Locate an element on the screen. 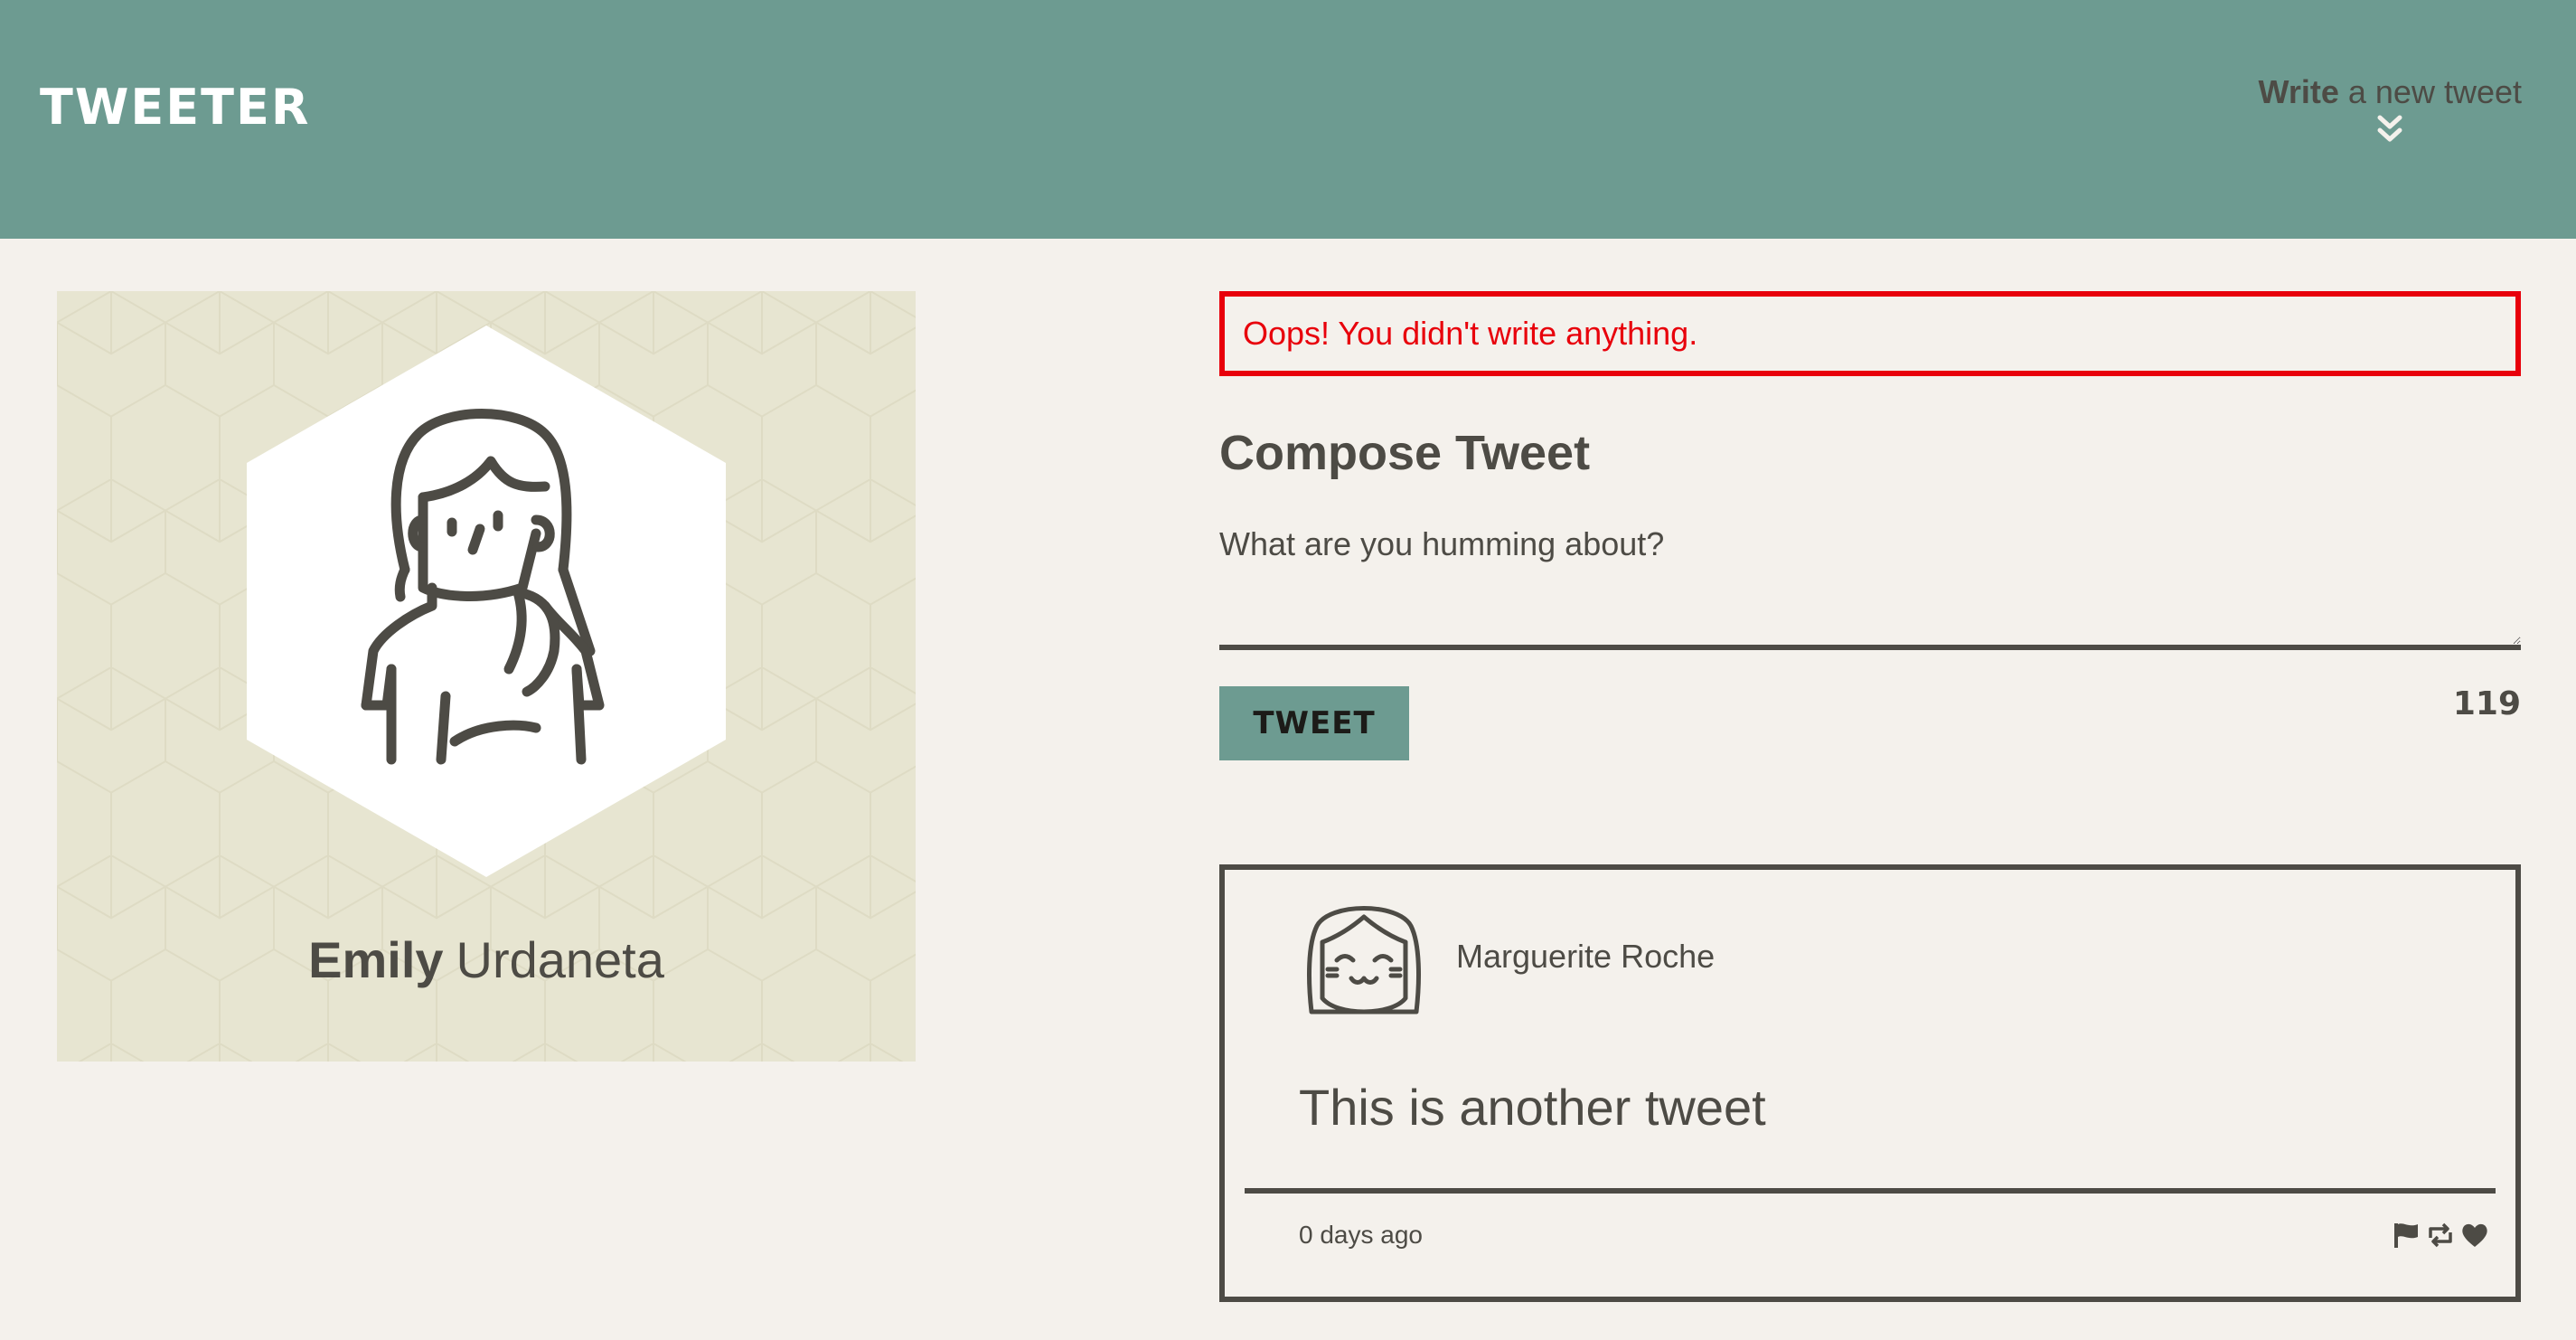 The height and width of the screenshot is (1340, 2576). compose-title: Compose Tweet is located at coordinates (1405, 453).